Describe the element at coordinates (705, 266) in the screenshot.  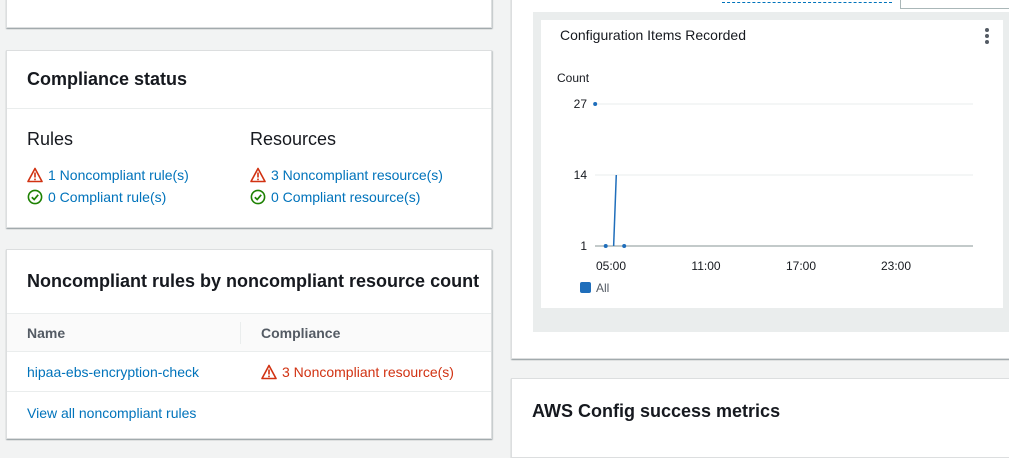
I see `x-tick-label: 11:00` at that location.